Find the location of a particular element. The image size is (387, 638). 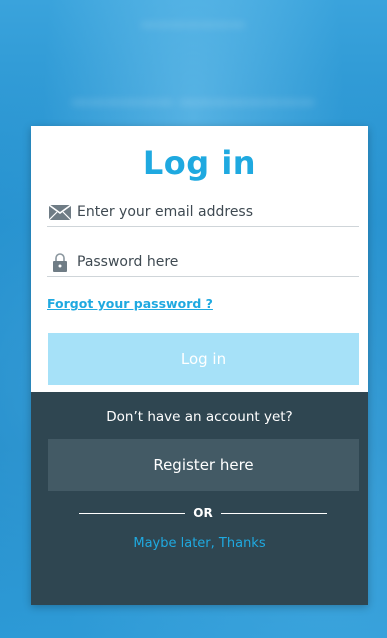

register-button: Register here is located at coordinates (203, 465).